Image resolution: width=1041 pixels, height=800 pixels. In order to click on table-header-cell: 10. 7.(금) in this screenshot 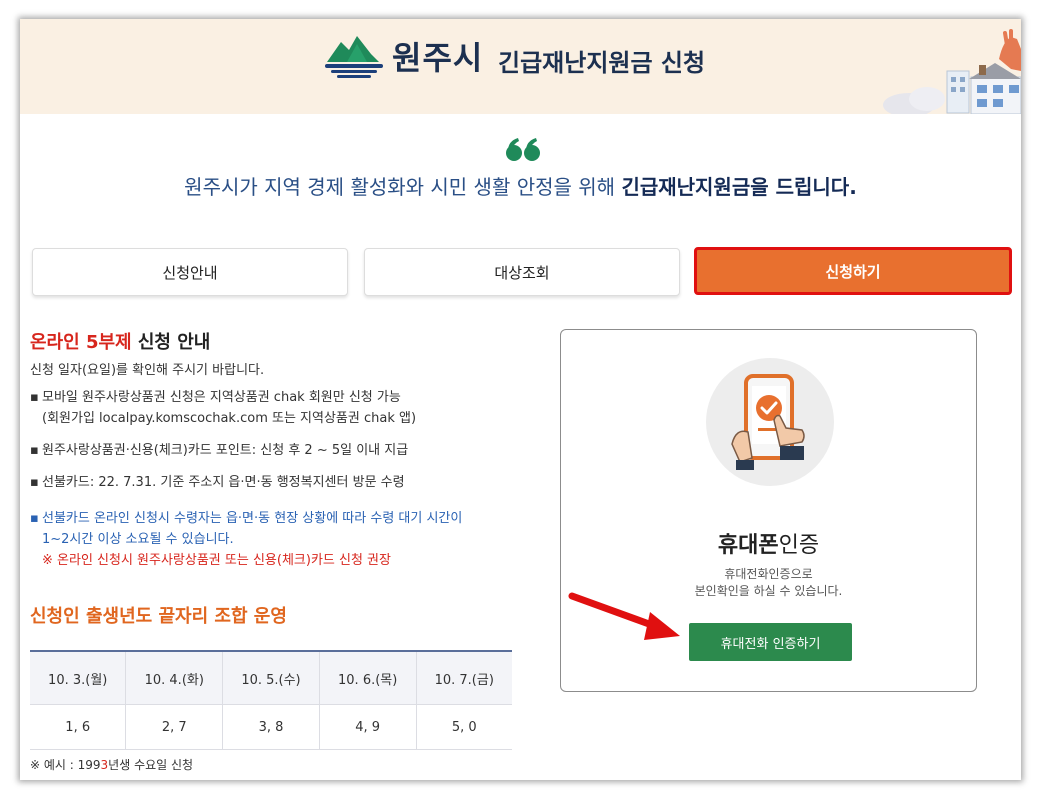, I will do `click(463, 677)`.